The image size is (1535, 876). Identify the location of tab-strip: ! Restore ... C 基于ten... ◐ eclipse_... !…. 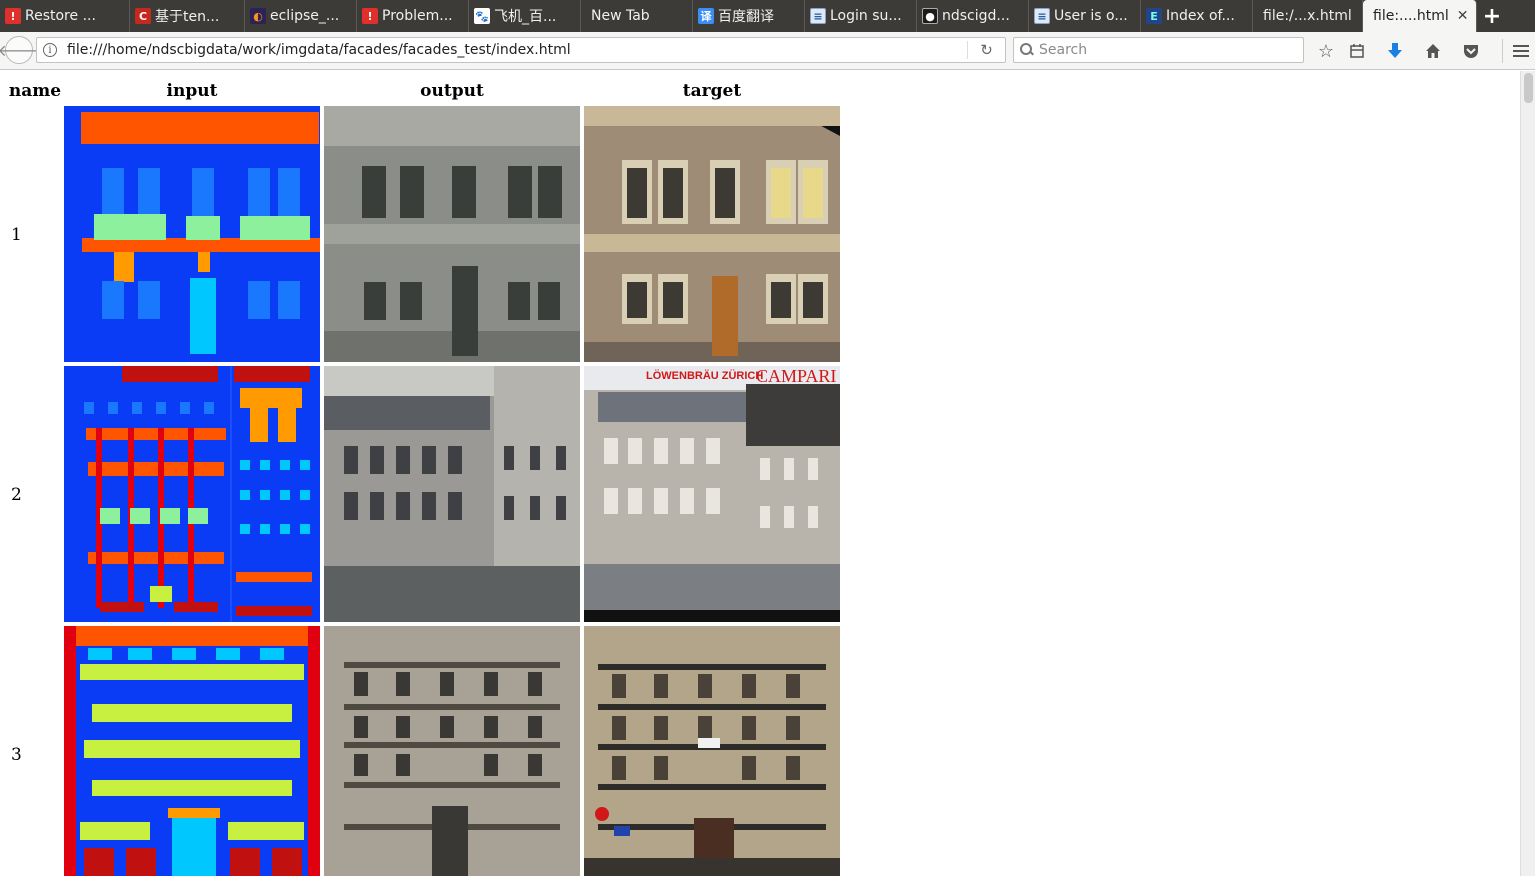
(767, 16).